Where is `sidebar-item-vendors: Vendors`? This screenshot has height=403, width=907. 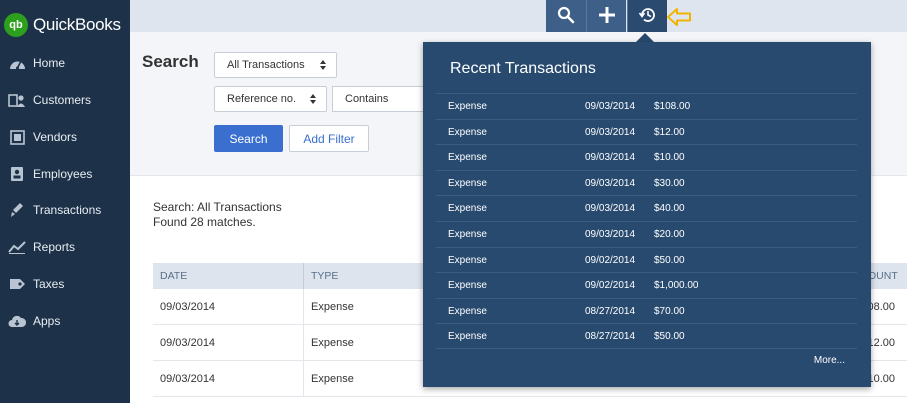 sidebar-item-vendors: Vendors is located at coordinates (65, 137).